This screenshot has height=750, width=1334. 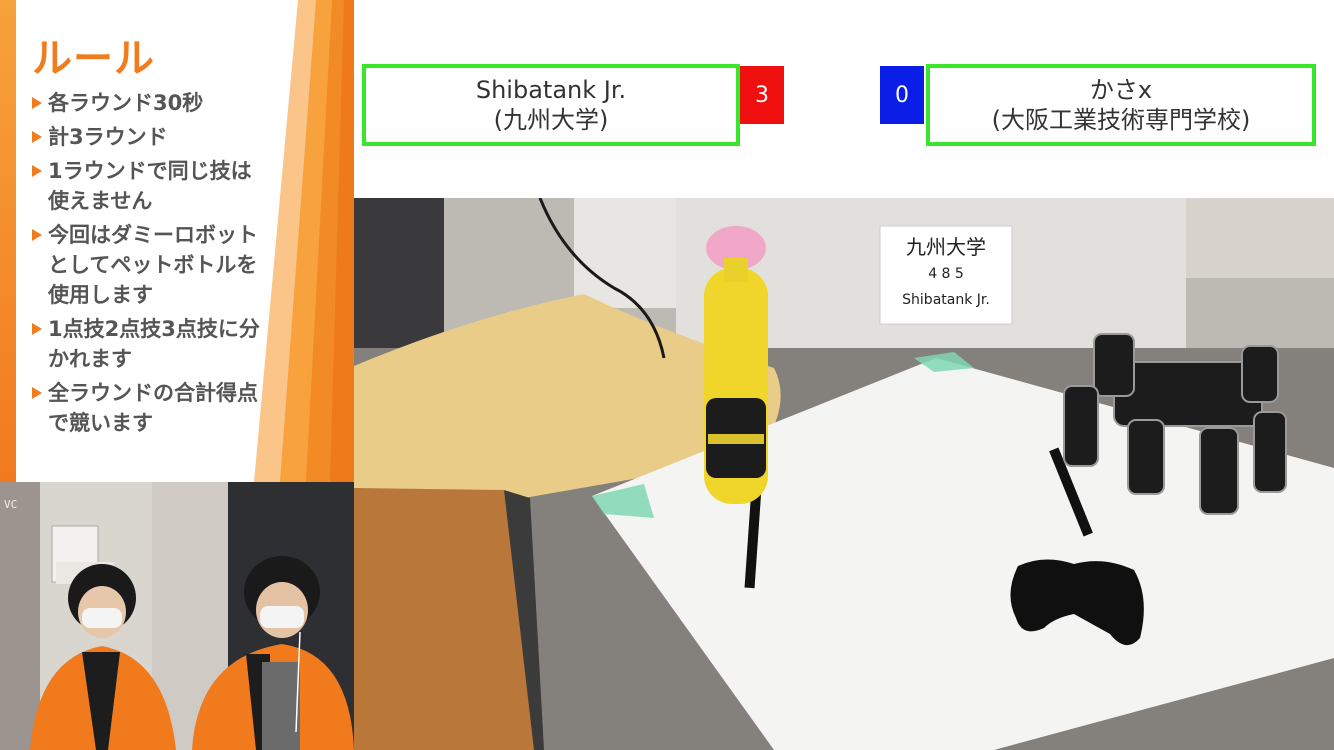 I want to click on rule-text: 1点技2点技3点技に分, so click(x=154, y=329).